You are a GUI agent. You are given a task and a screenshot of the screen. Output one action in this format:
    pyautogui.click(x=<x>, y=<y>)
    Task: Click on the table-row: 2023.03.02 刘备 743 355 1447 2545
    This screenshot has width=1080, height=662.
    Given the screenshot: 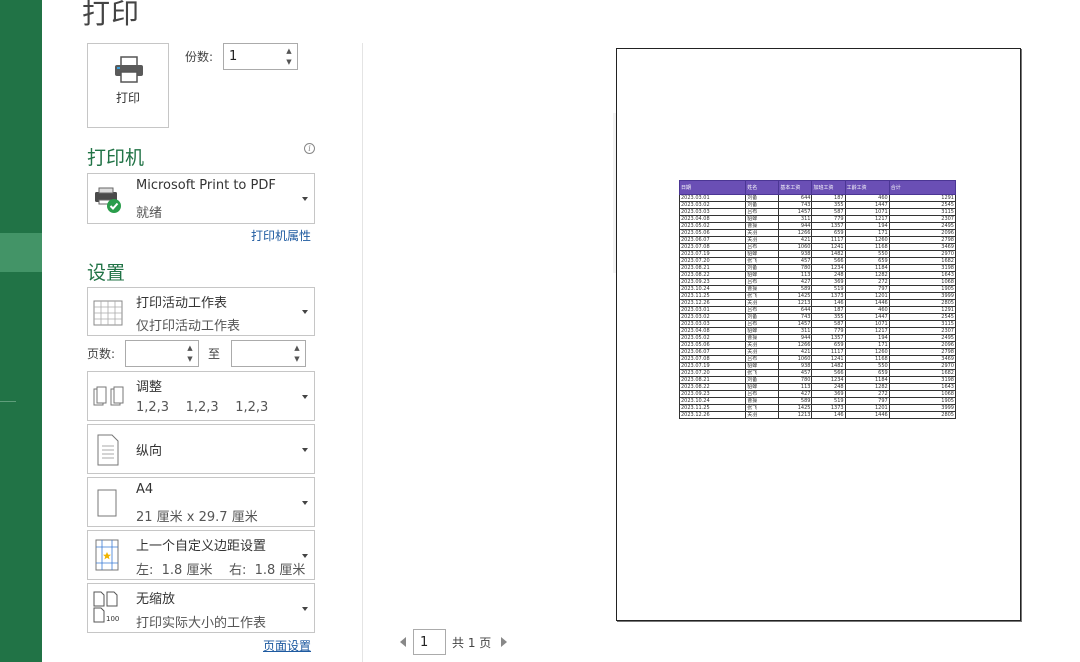 What is the action you would take?
    pyautogui.click(x=817, y=205)
    